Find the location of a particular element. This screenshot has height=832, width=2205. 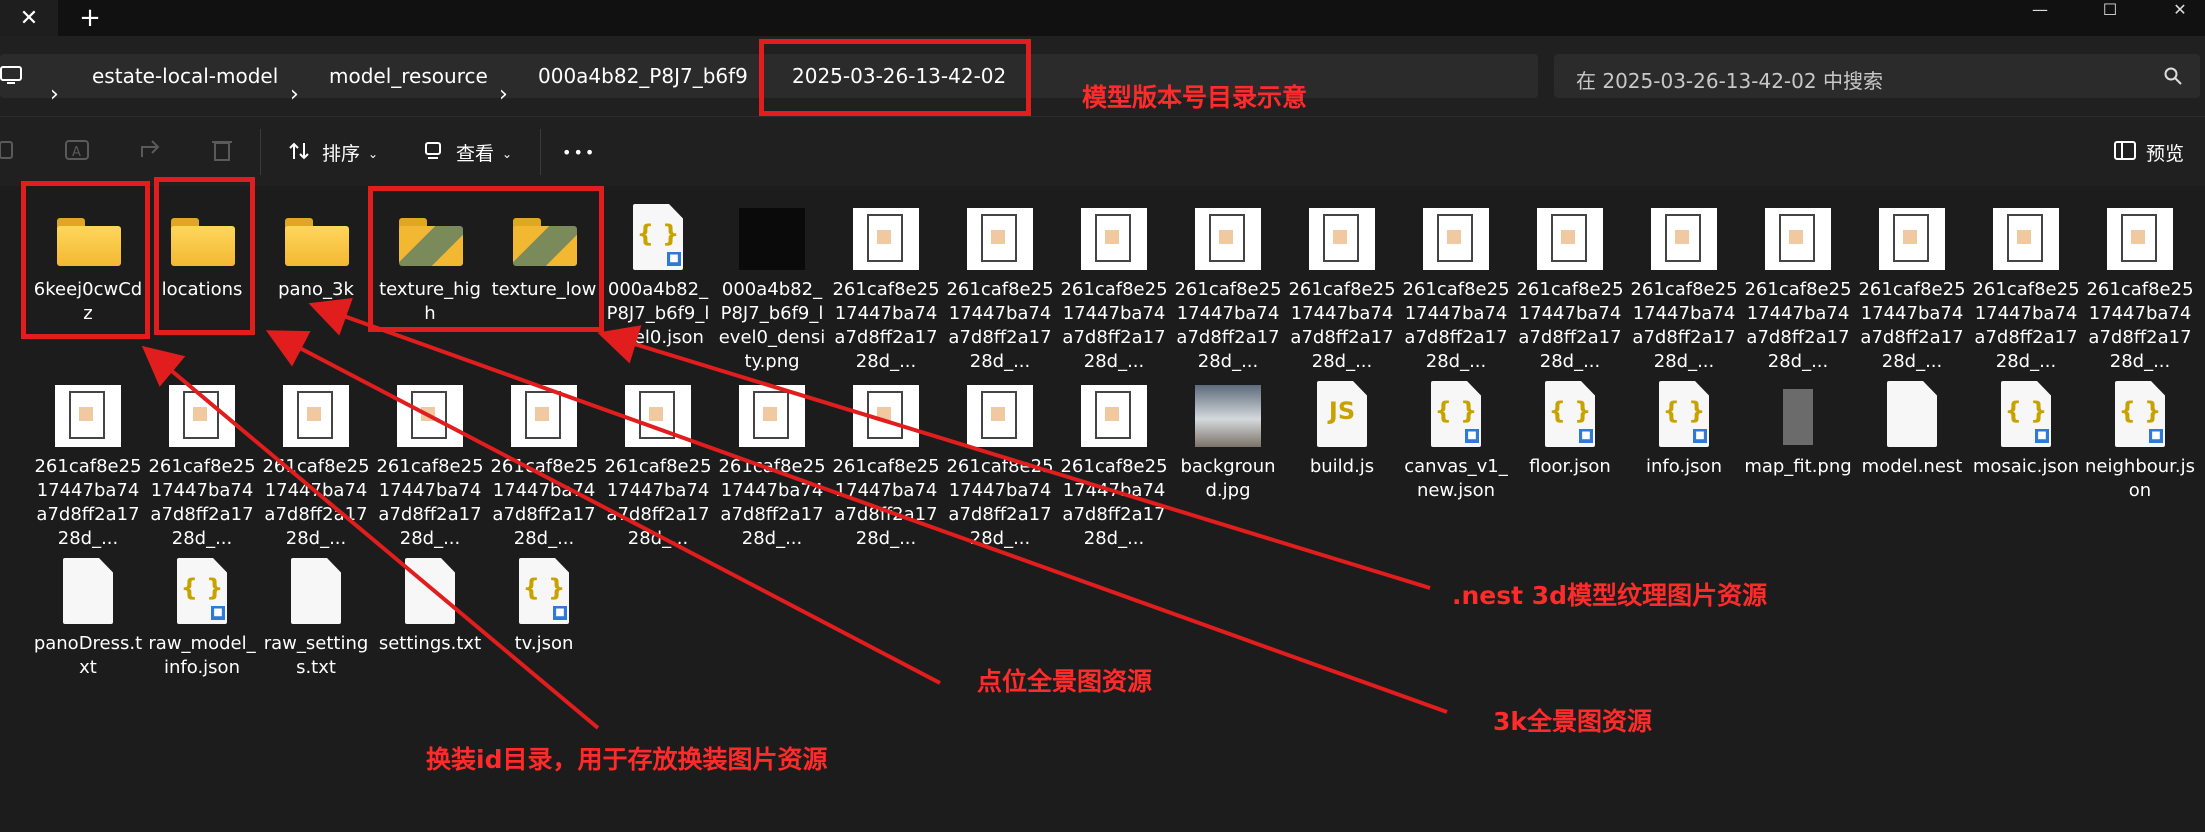

arrow-dress is located at coordinates (370, 537).